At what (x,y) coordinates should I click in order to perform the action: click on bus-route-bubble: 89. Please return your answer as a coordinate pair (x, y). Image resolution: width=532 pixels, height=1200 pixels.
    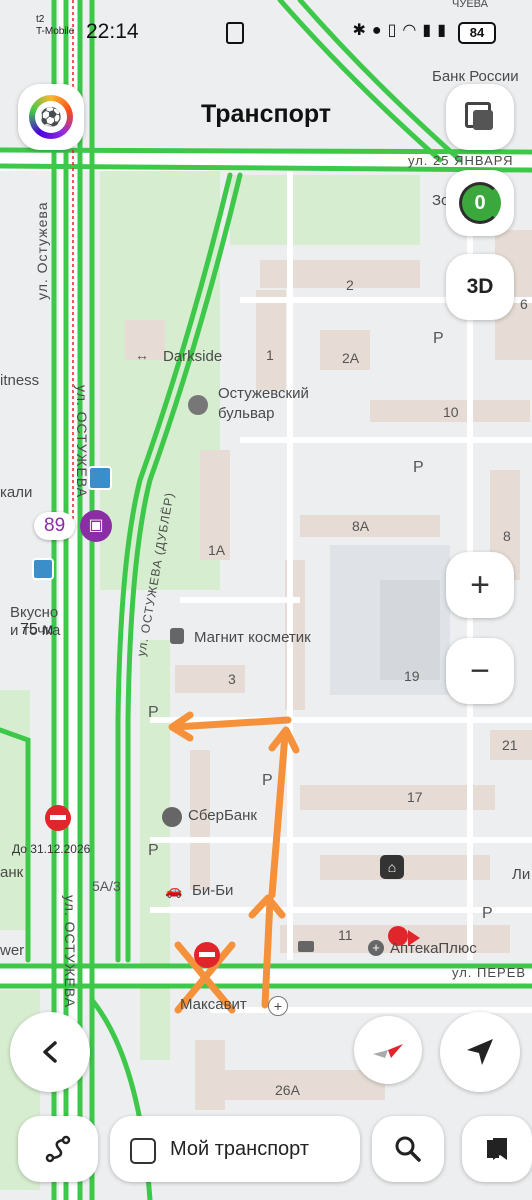
    Looking at the image, I should click on (55, 526).